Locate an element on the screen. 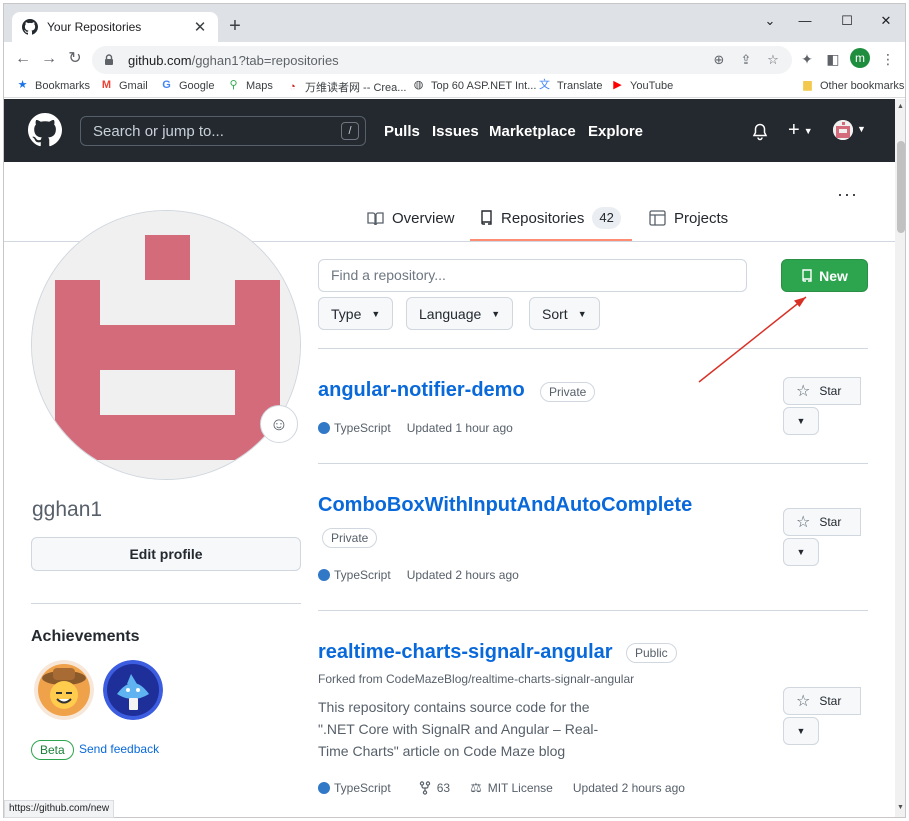 Image resolution: width=909 pixels, height=821 pixels. url-host: github.com is located at coordinates (160, 60).